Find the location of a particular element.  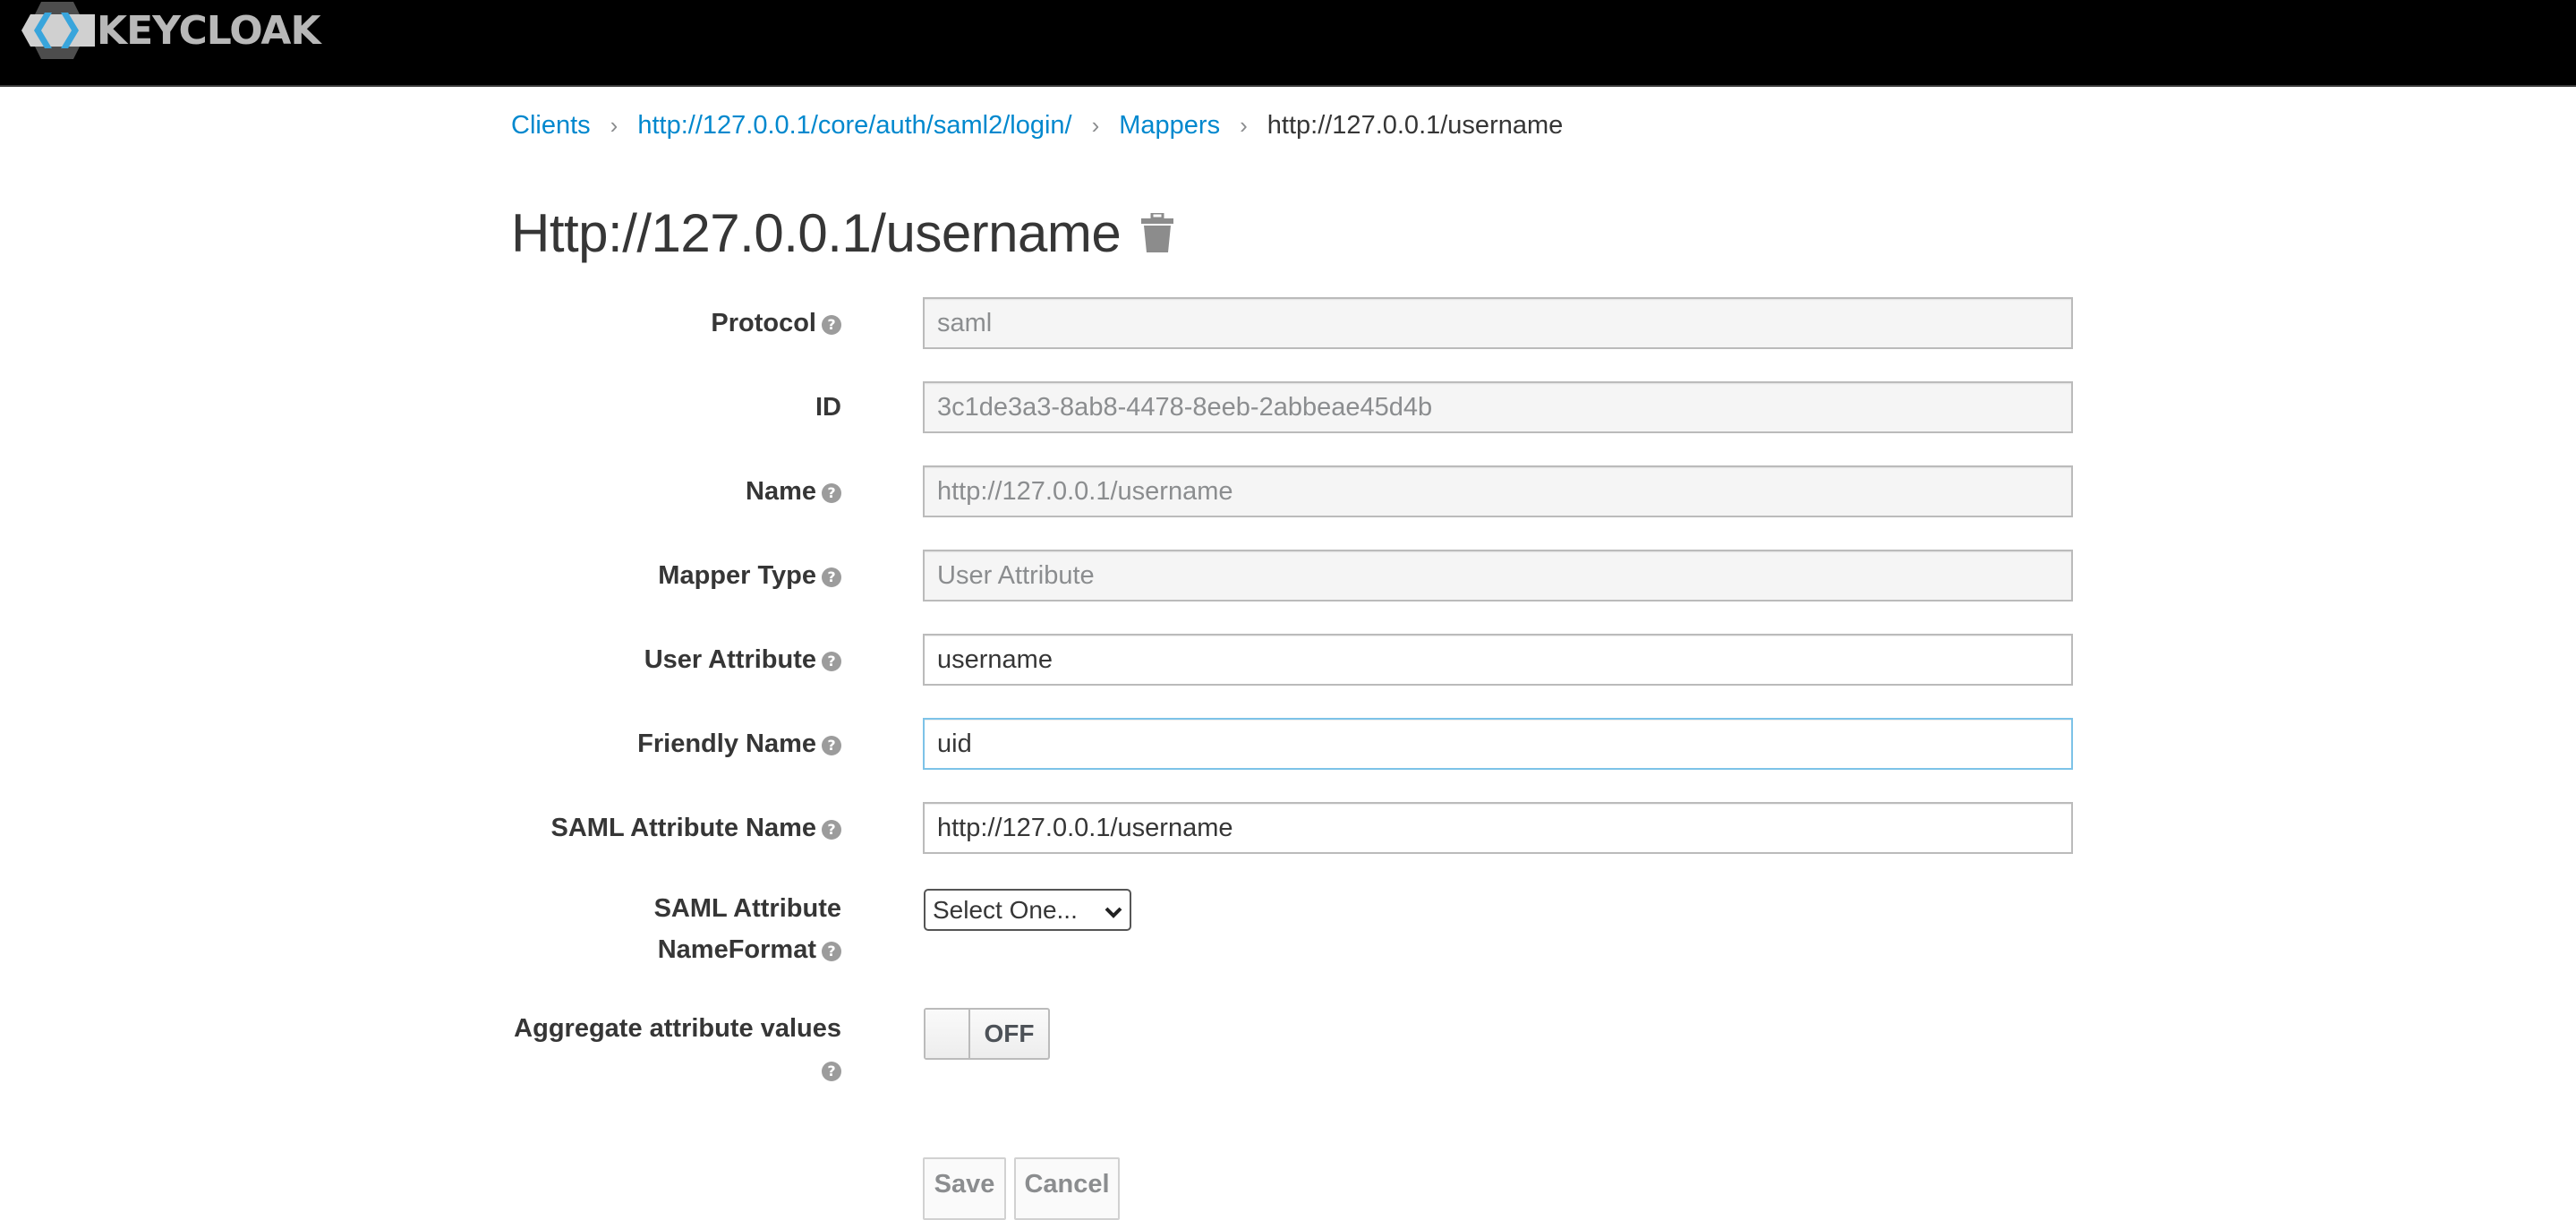

name-field is located at coordinates (1498, 491).